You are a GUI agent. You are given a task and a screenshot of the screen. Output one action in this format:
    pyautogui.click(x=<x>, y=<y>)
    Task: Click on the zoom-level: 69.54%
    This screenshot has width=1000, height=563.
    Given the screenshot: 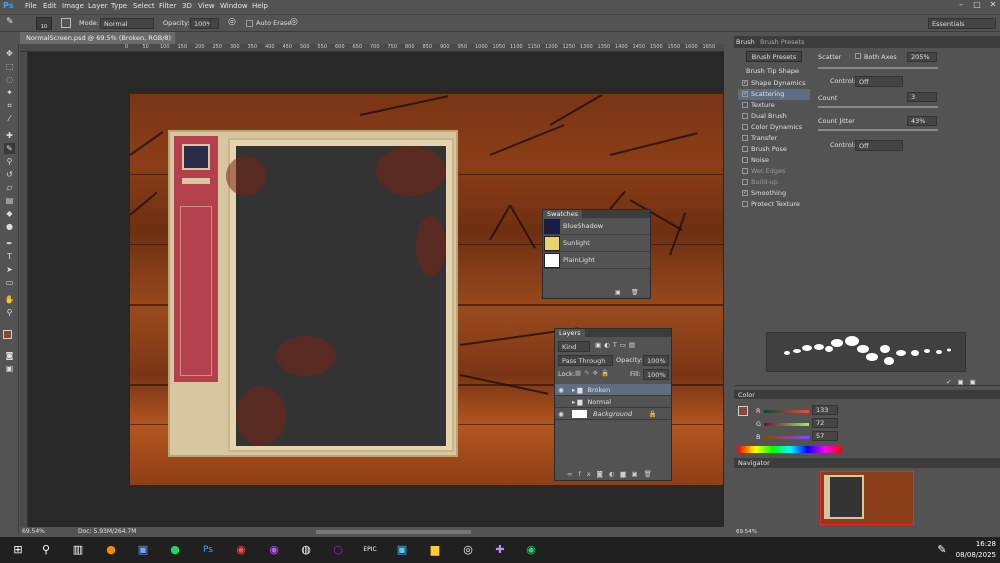 What is the action you would take?
    pyautogui.click(x=33, y=532)
    